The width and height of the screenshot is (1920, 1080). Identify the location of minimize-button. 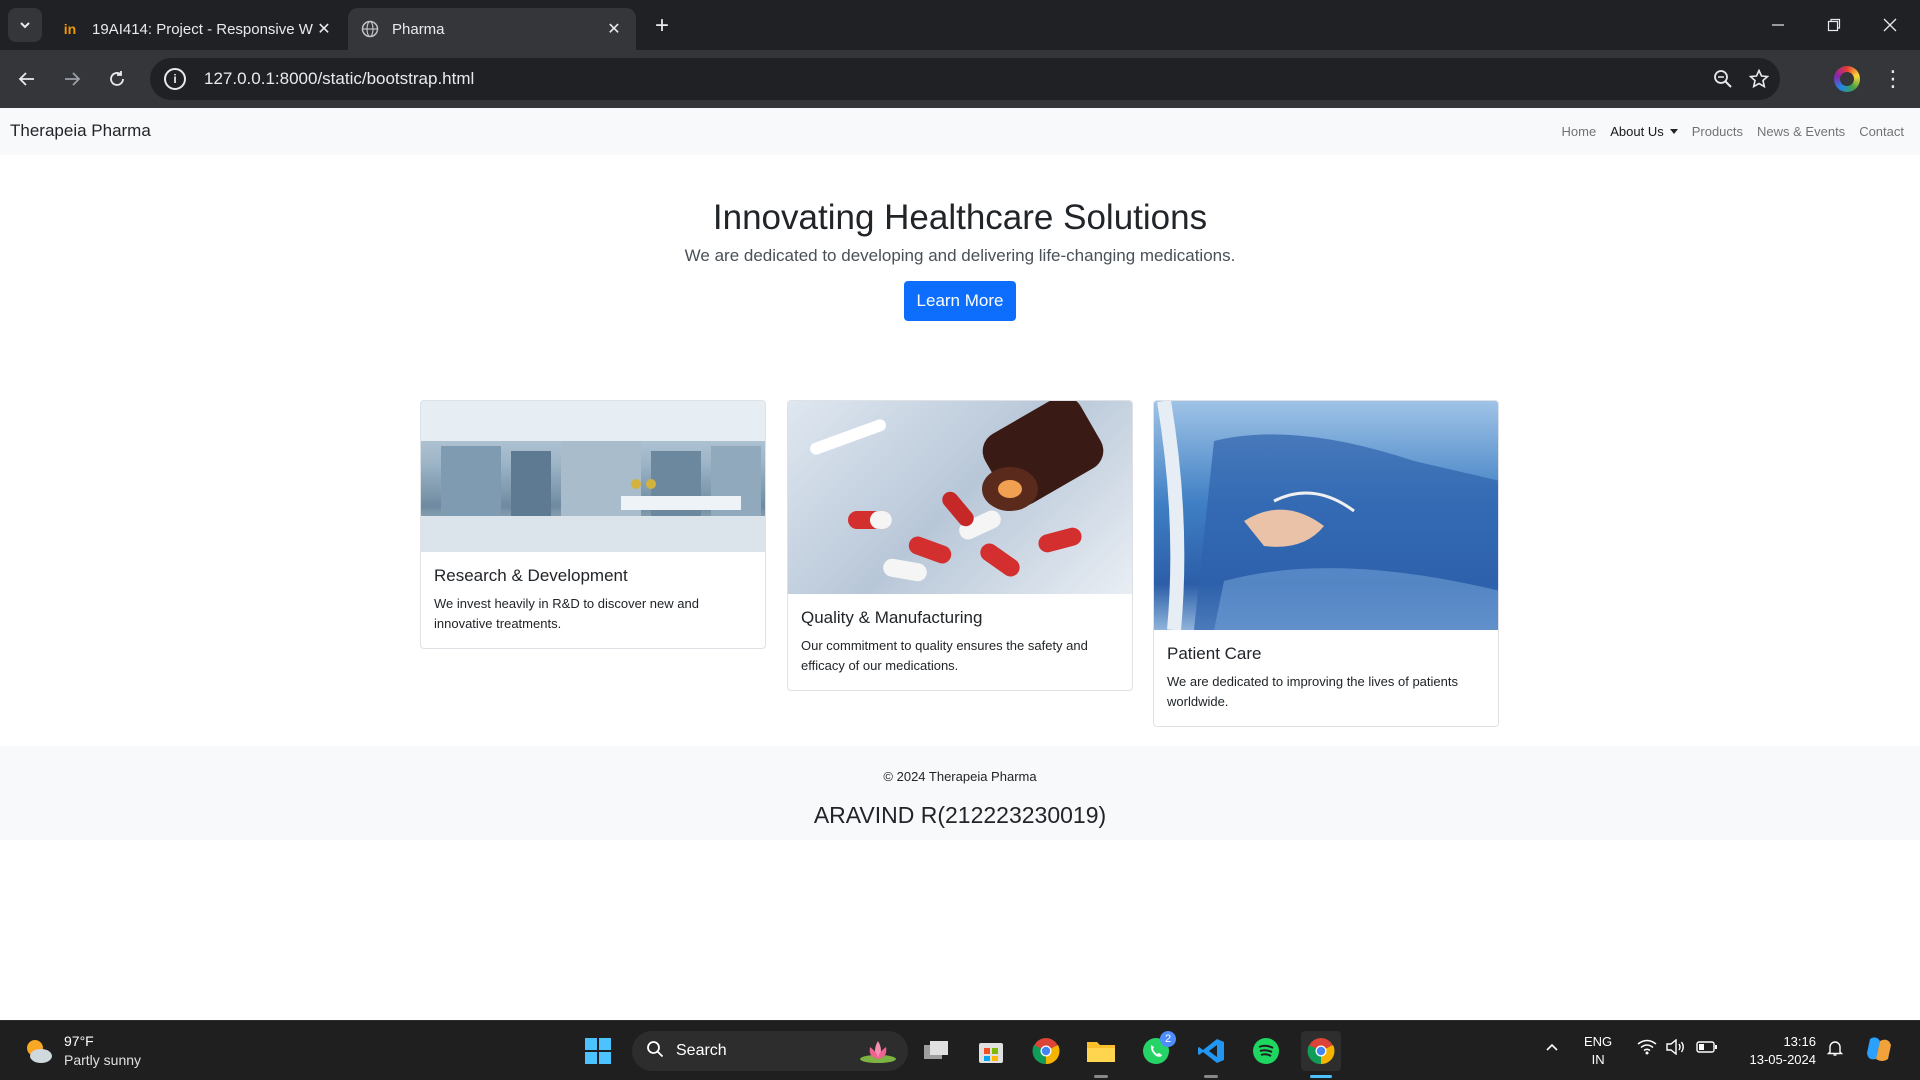
(1778, 25).